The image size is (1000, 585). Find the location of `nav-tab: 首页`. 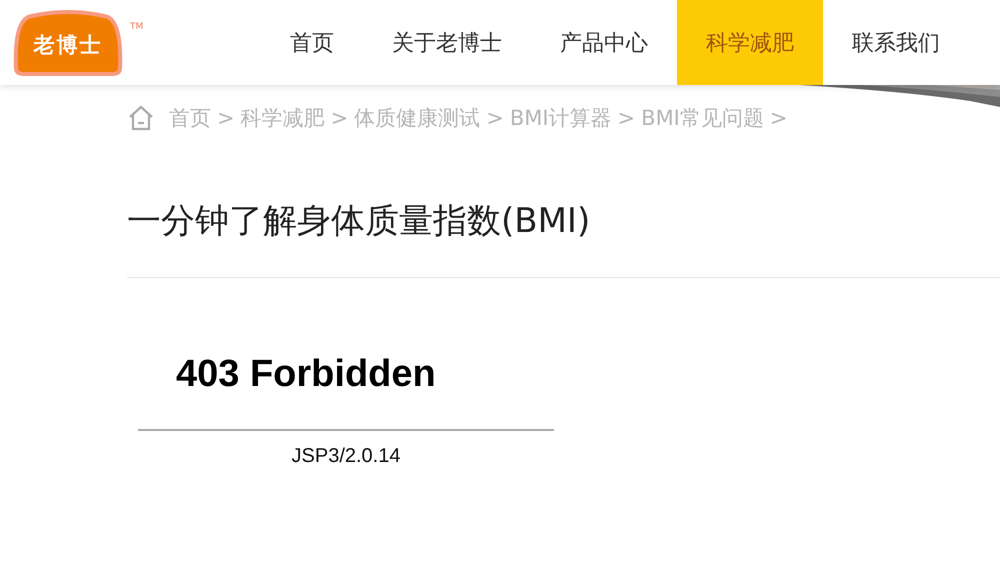

nav-tab: 首页 is located at coordinates (312, 42).